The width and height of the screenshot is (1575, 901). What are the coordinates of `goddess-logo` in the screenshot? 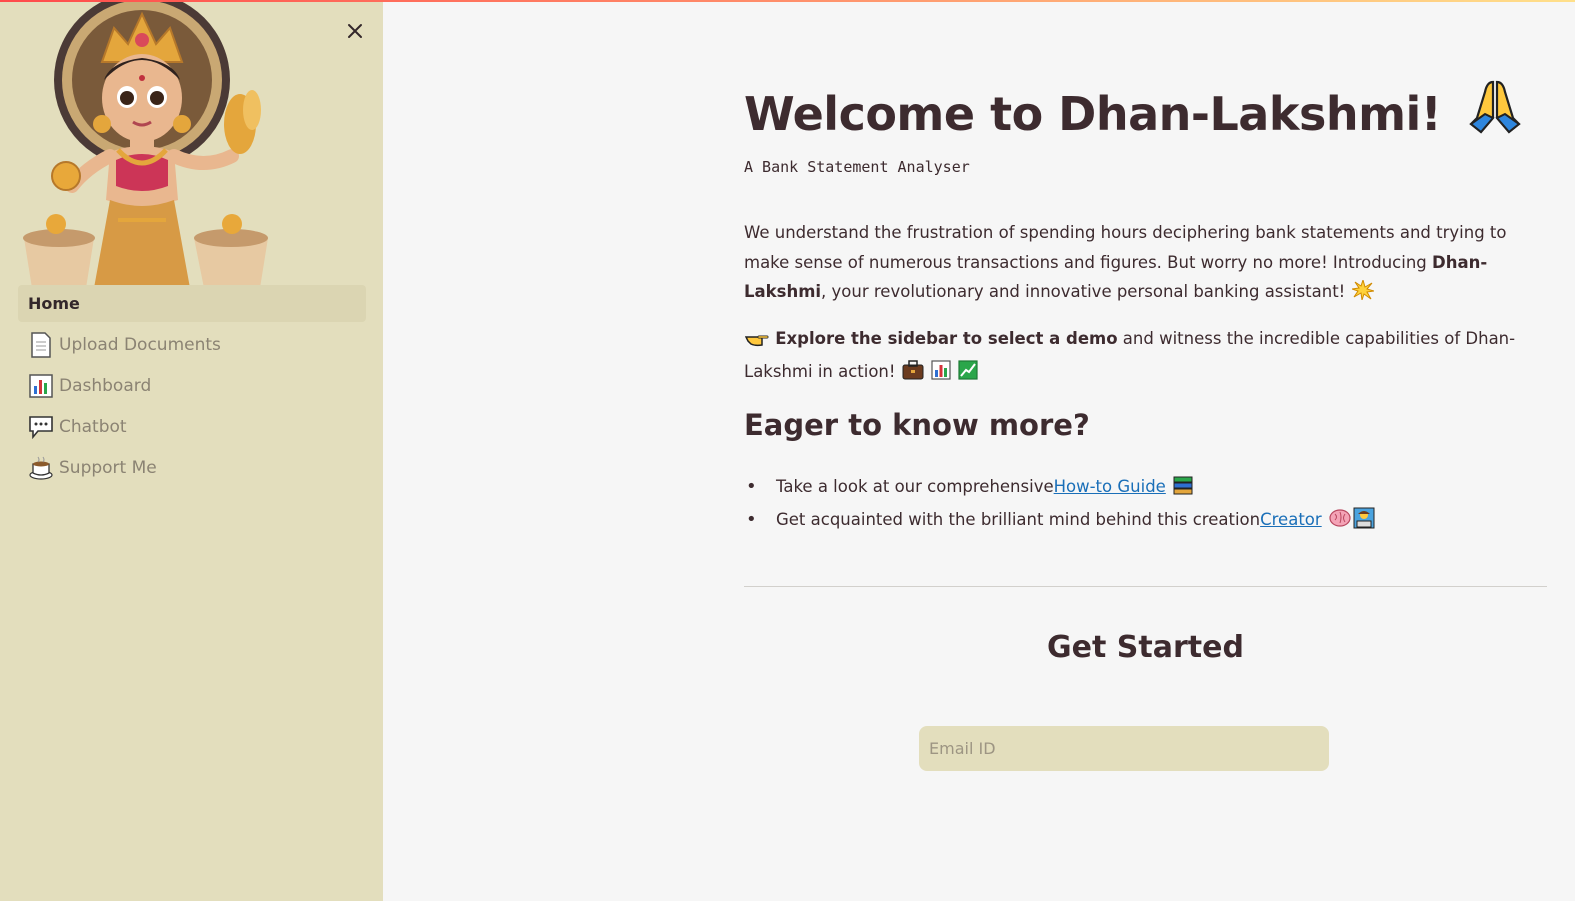 It's located at (145, 144).